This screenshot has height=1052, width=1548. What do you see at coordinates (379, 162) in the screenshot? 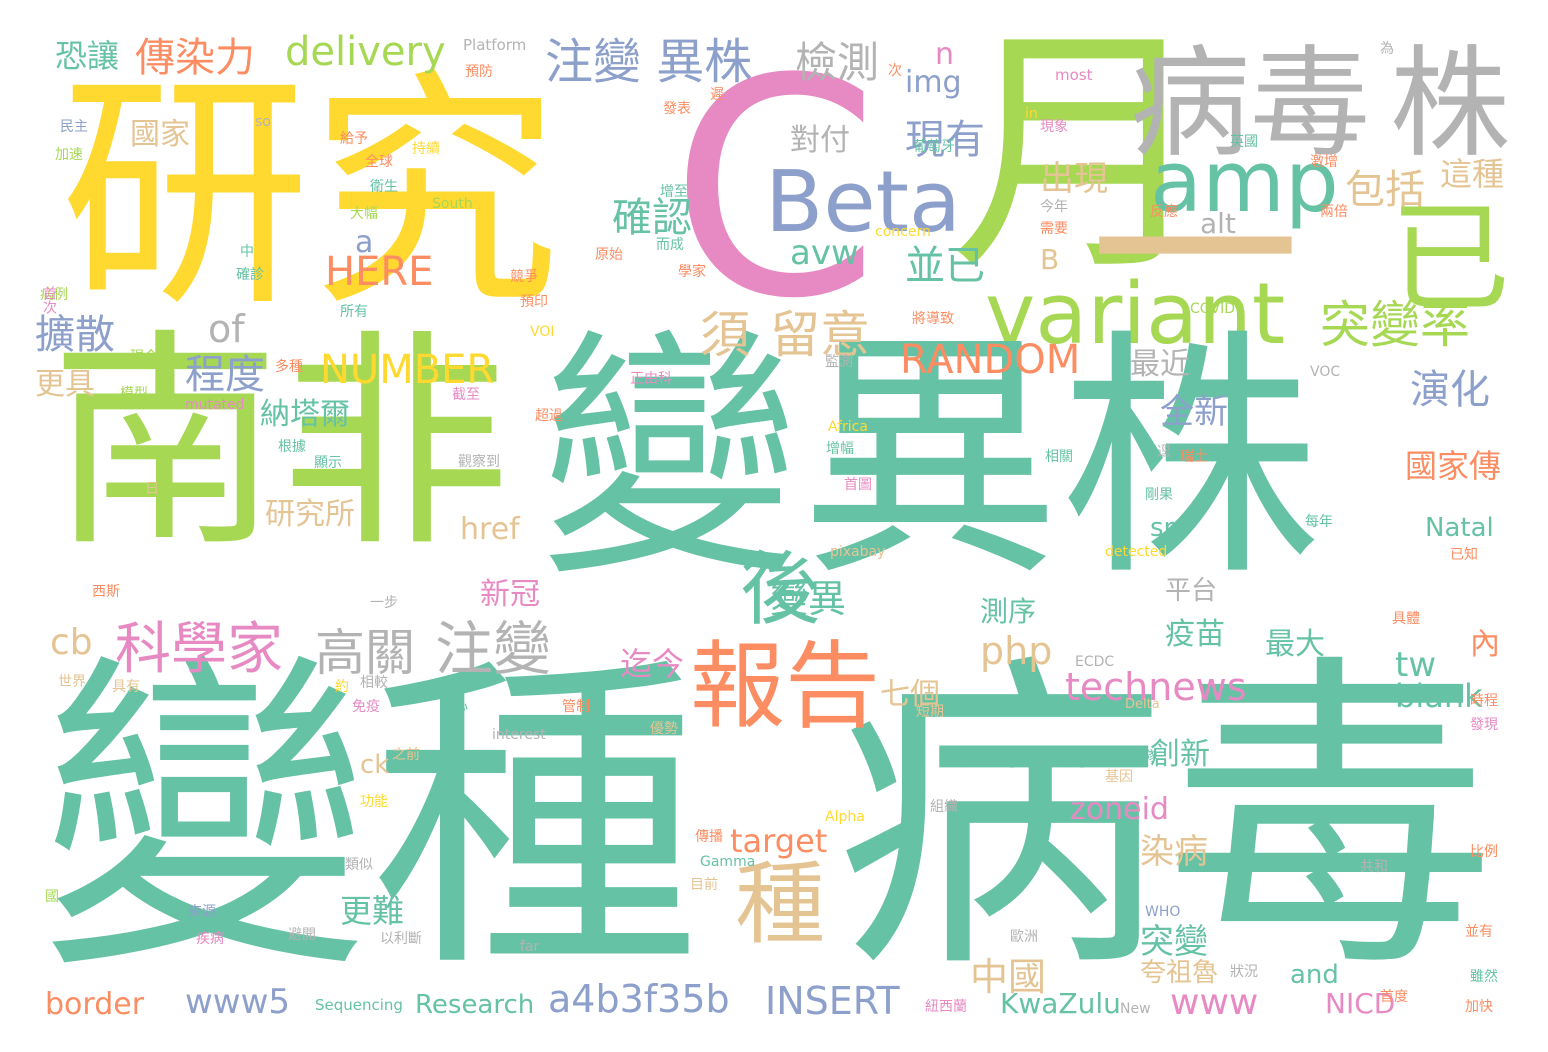
I see `cloud-word: 全球` at bounding box center [379, 162].